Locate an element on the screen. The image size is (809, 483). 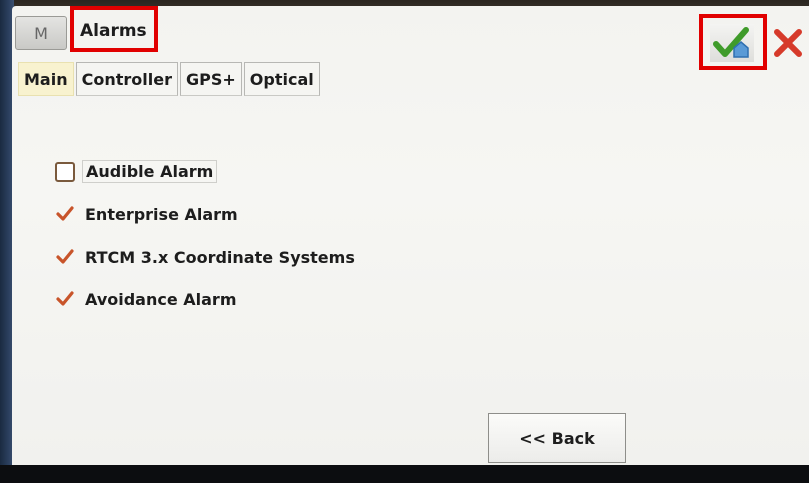
accept-highlight-box is located at coordinates (733, 42).